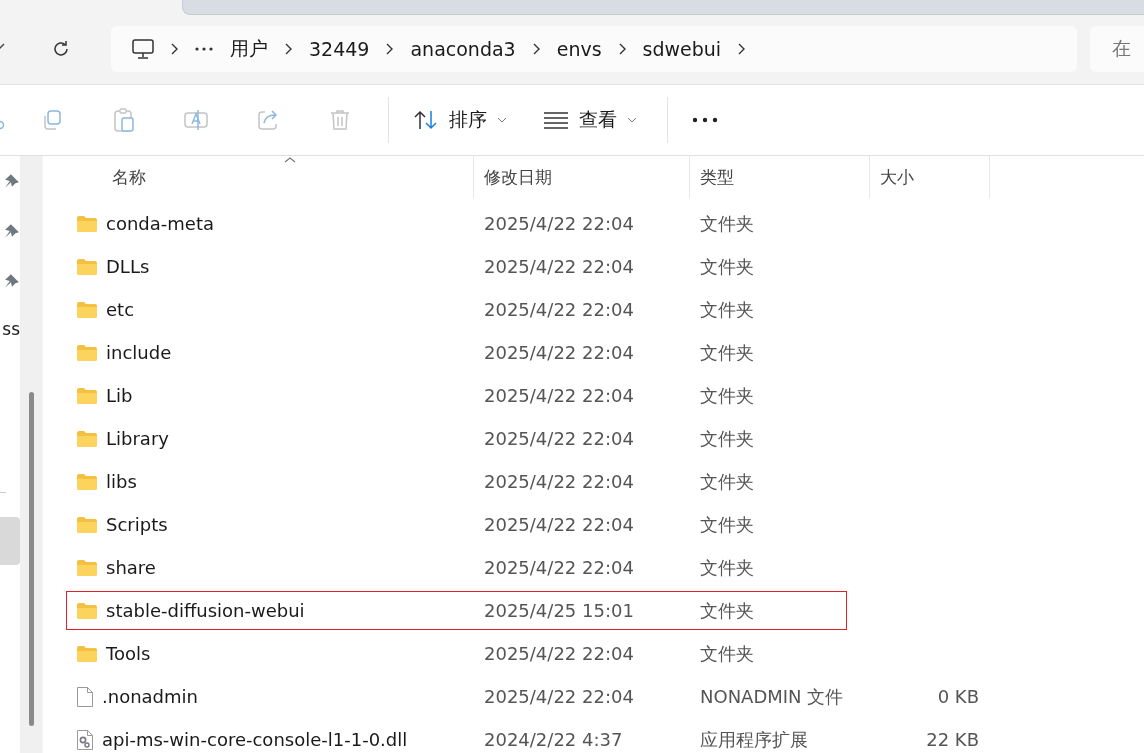 The image size is (1144, 753). I want to click on sort-icon, so click(426, 120).